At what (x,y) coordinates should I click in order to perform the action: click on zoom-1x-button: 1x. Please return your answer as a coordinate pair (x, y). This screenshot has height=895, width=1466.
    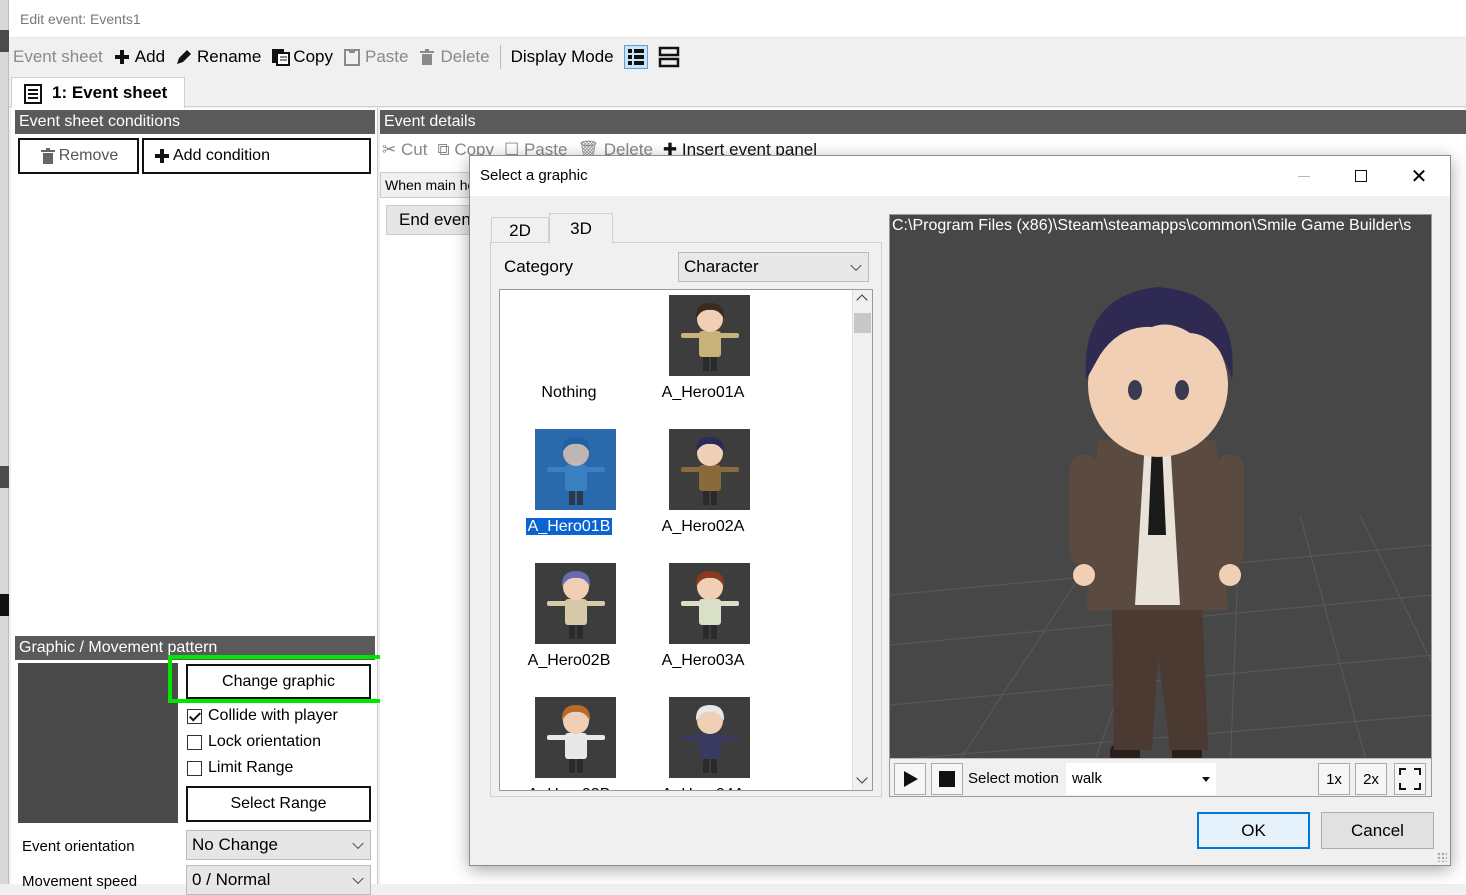
    Looking at the image, I should click on (1334, 779).